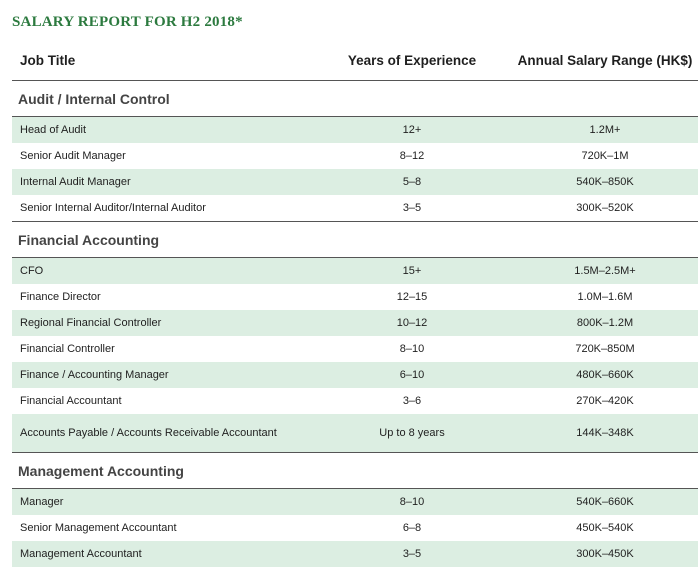 The height and width of the screenshot is (567, 700). What do you see at coordinates (355, 297) in the screenshot?
I see `table-row: Finance Director 12–15 1.0M–1.6M` at bounding box center [355, 297].